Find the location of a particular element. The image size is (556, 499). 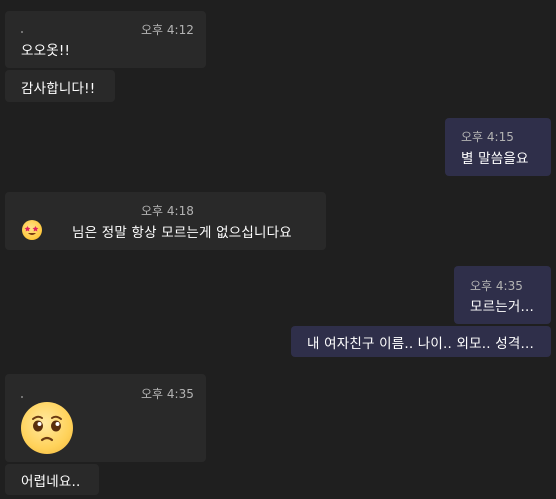

incoming-message: 감사합니다!! is located at coordinates (60, 86).